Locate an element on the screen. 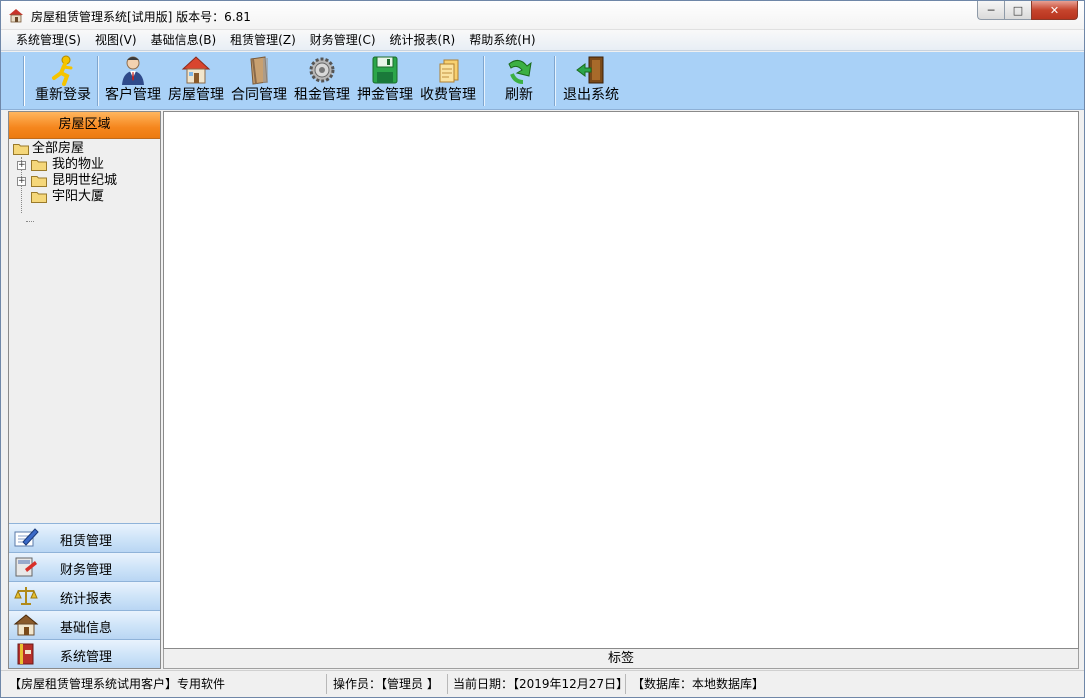 This screenshot has width=1085, height=698. rent-button: 租金管理 is located at coordinates (322, 81).